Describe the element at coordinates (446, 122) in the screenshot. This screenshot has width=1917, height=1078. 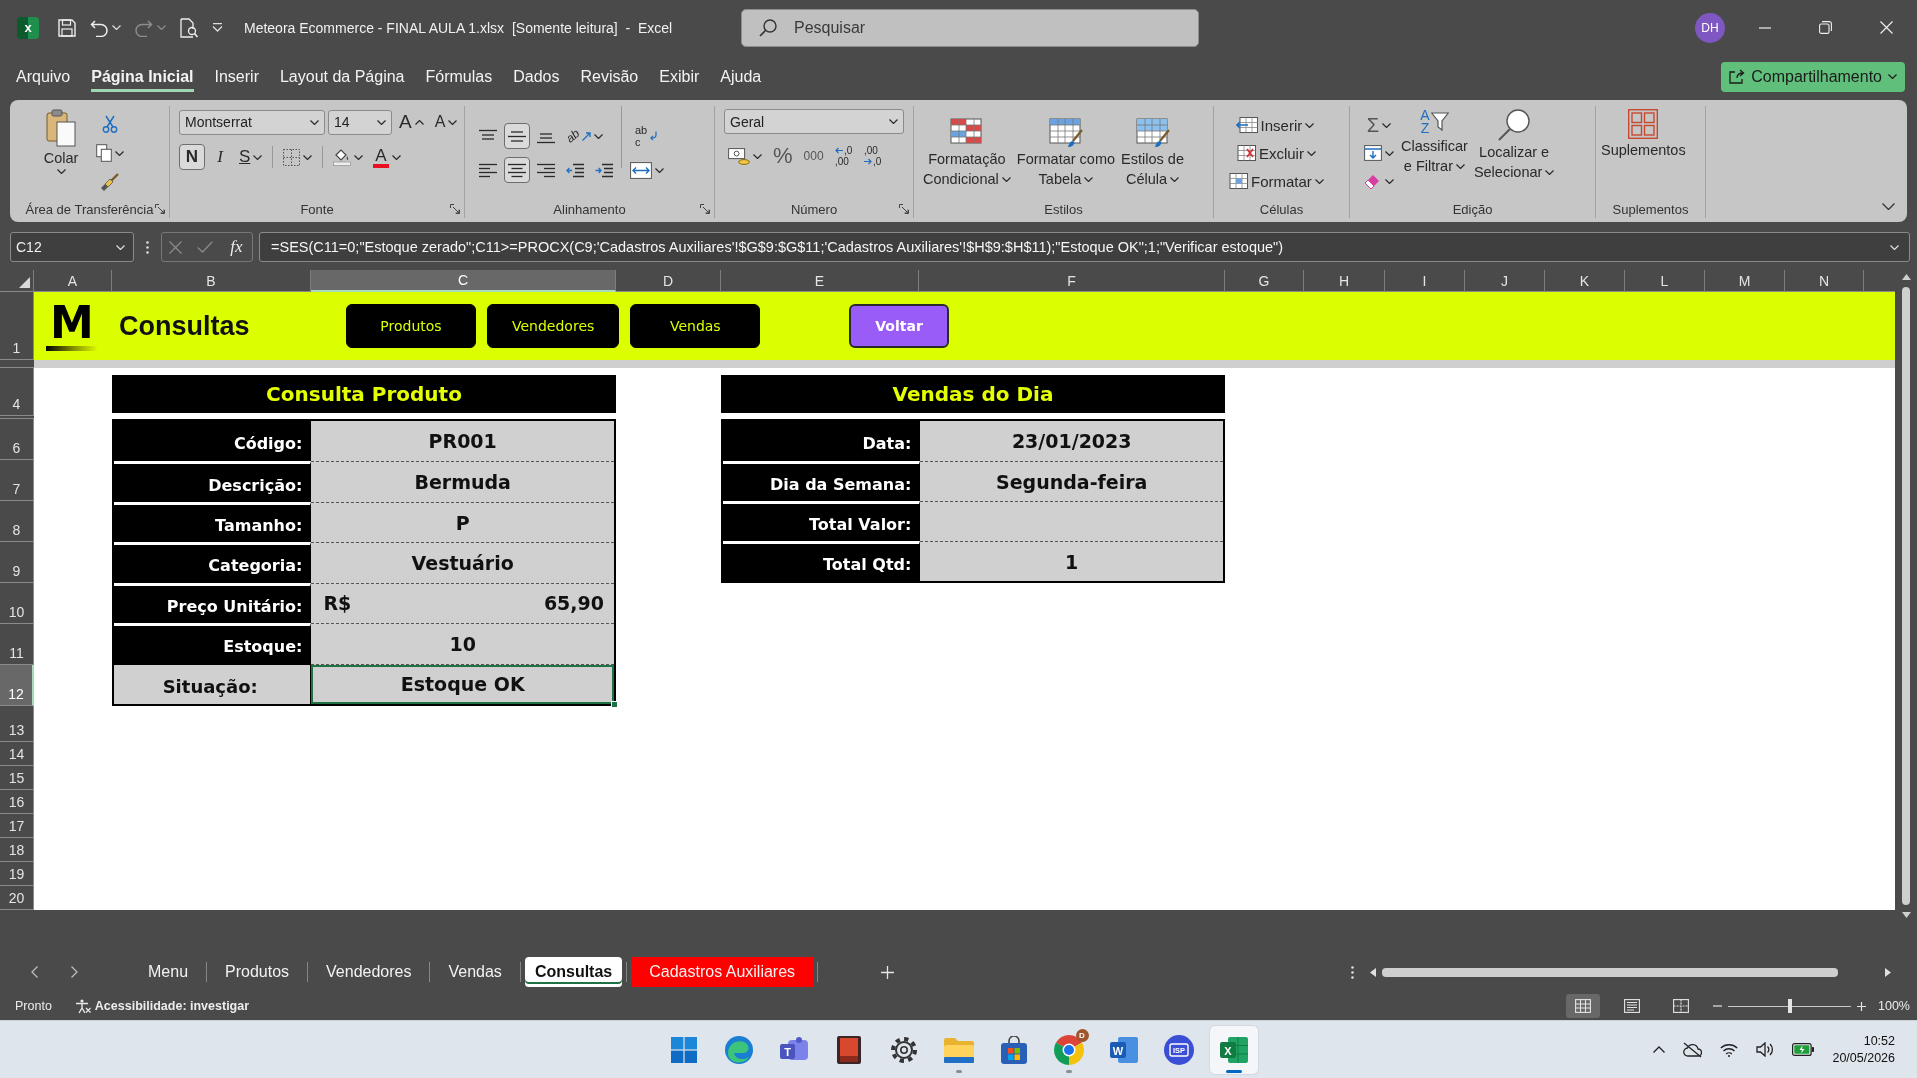
I see `shrink-font-button: A` at that location.